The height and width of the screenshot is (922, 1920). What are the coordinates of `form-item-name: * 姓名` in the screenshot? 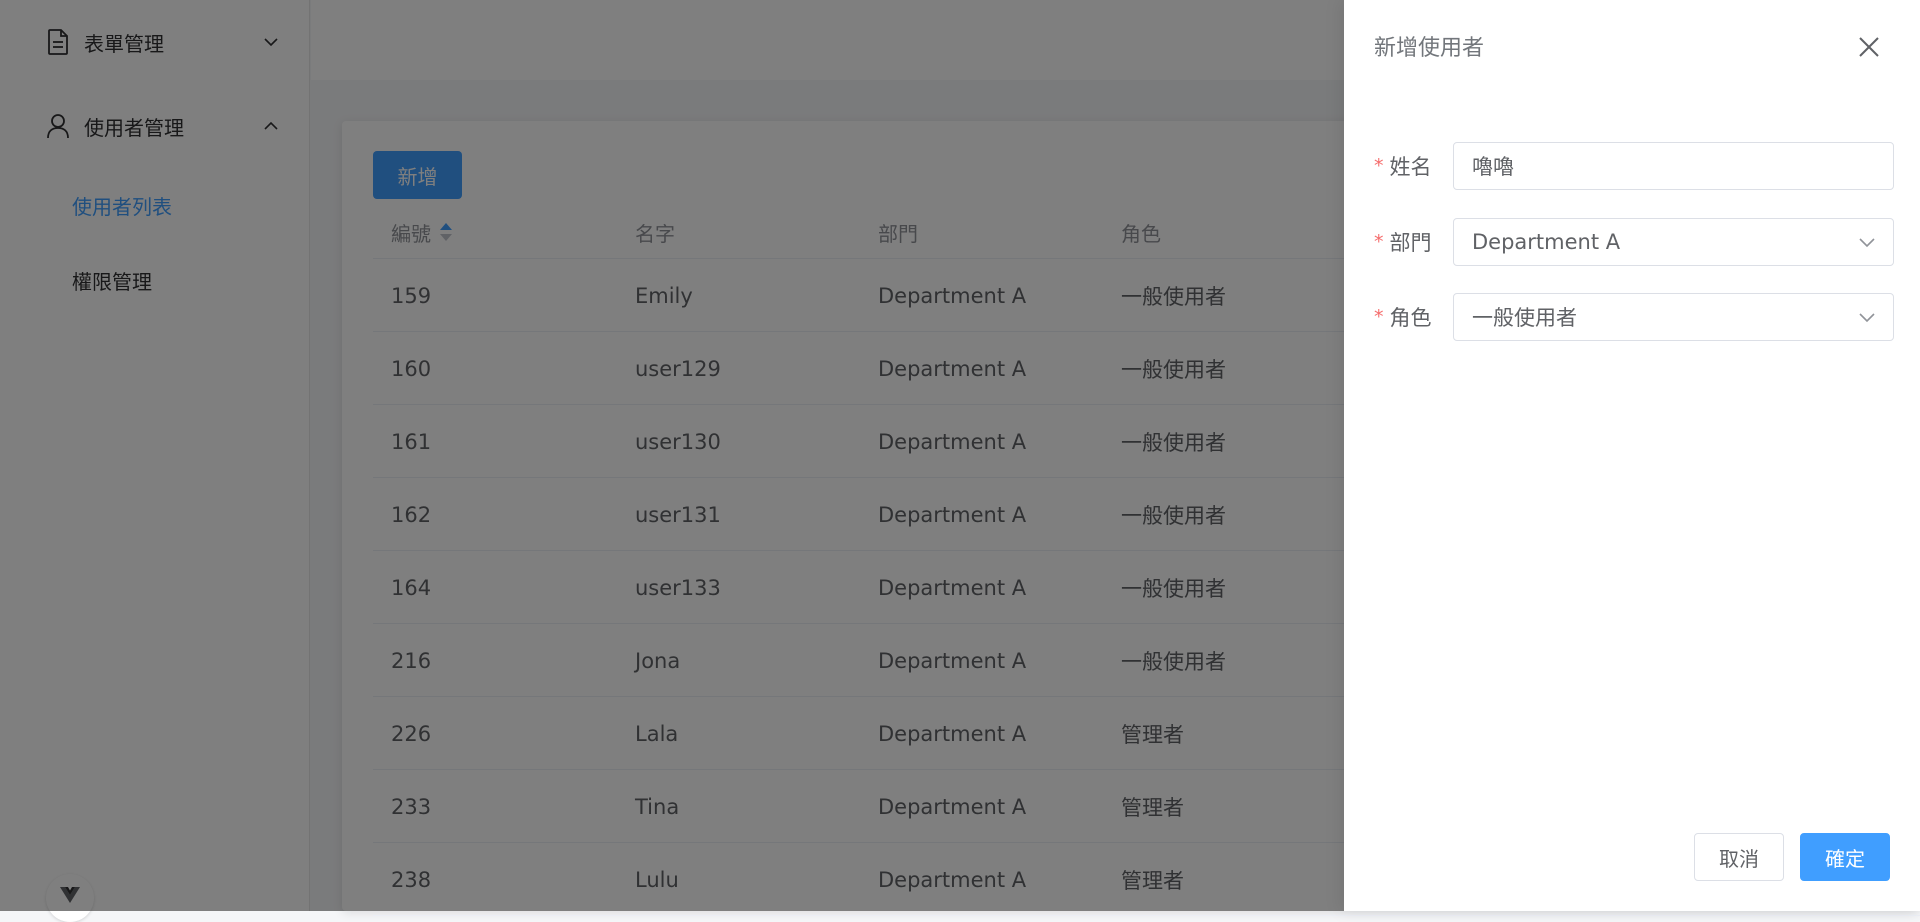 It's located at (1634, 166).